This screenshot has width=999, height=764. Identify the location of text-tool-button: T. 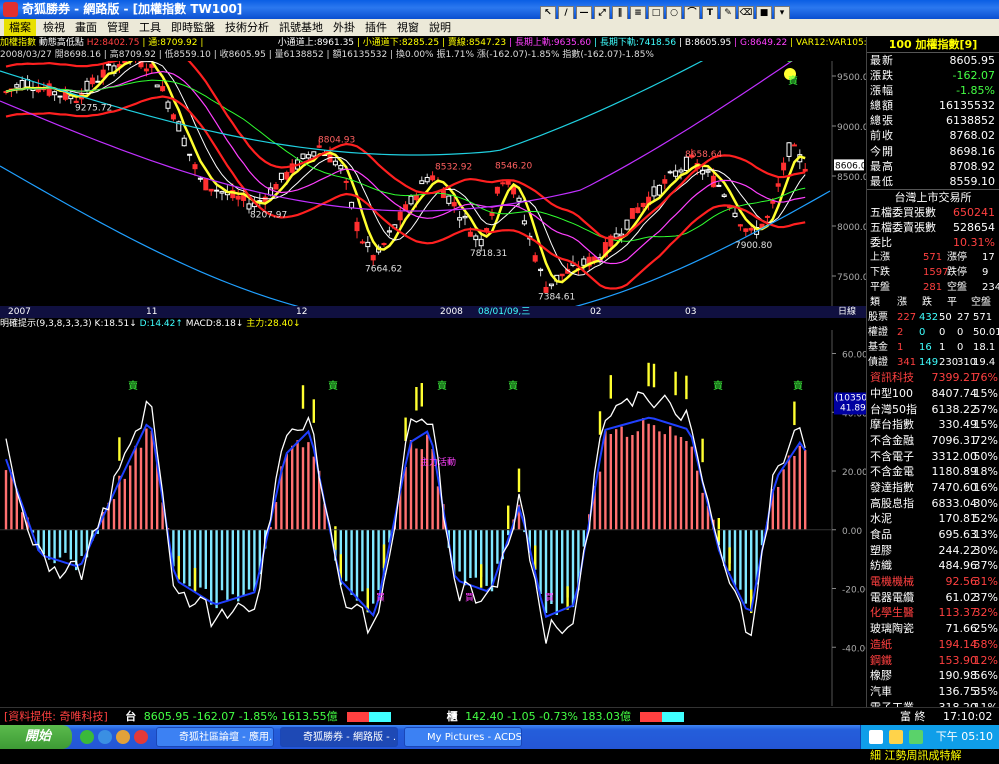
(710, 13).